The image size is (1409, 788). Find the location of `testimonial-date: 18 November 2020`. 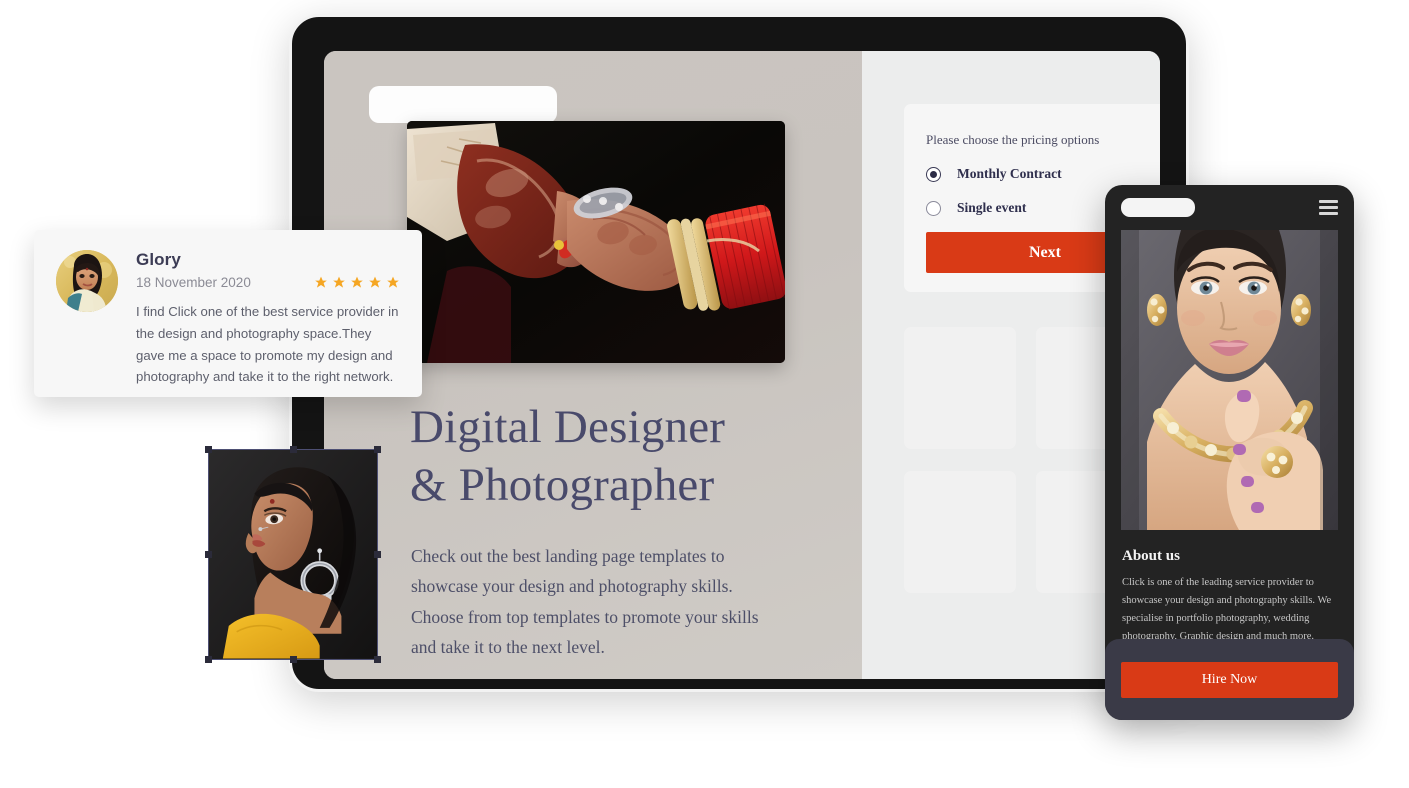

testimonial-date: 18 November 2020 is located at coordinates (193, 282).